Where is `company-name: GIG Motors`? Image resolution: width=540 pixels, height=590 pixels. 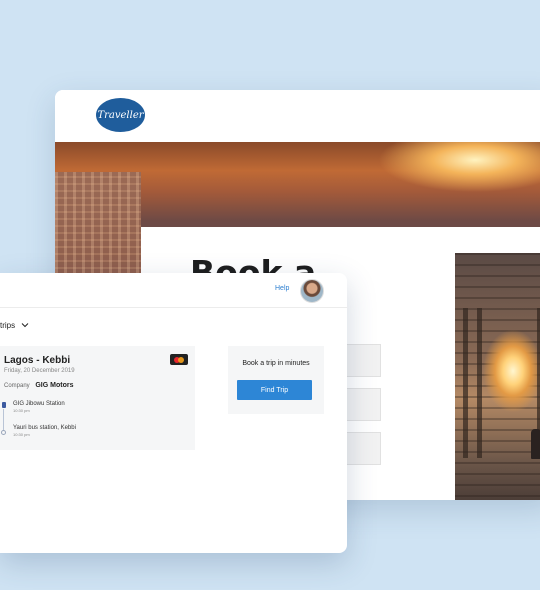 company-name: GIG Motors is located at coordinates (54, 385).